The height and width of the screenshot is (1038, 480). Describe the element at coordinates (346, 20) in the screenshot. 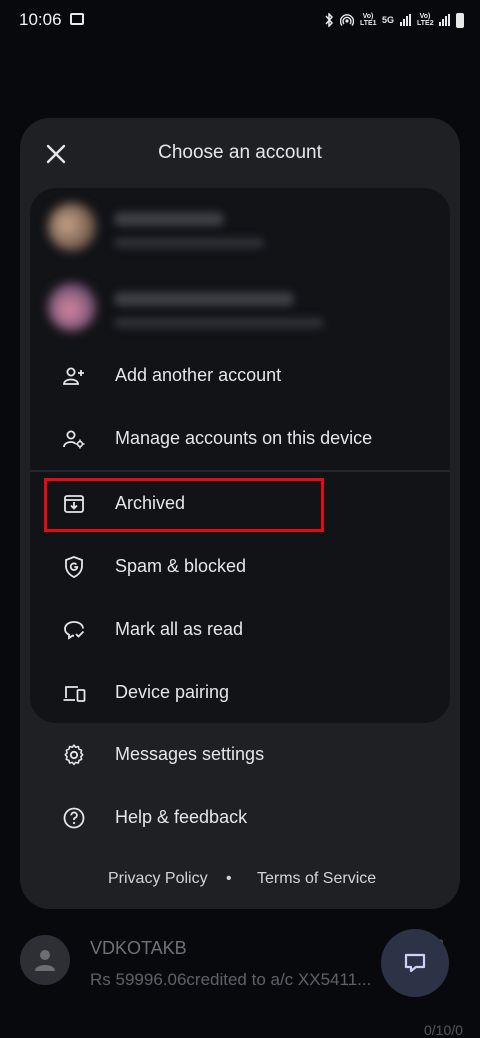

I see `hotspot-icon` at that location.